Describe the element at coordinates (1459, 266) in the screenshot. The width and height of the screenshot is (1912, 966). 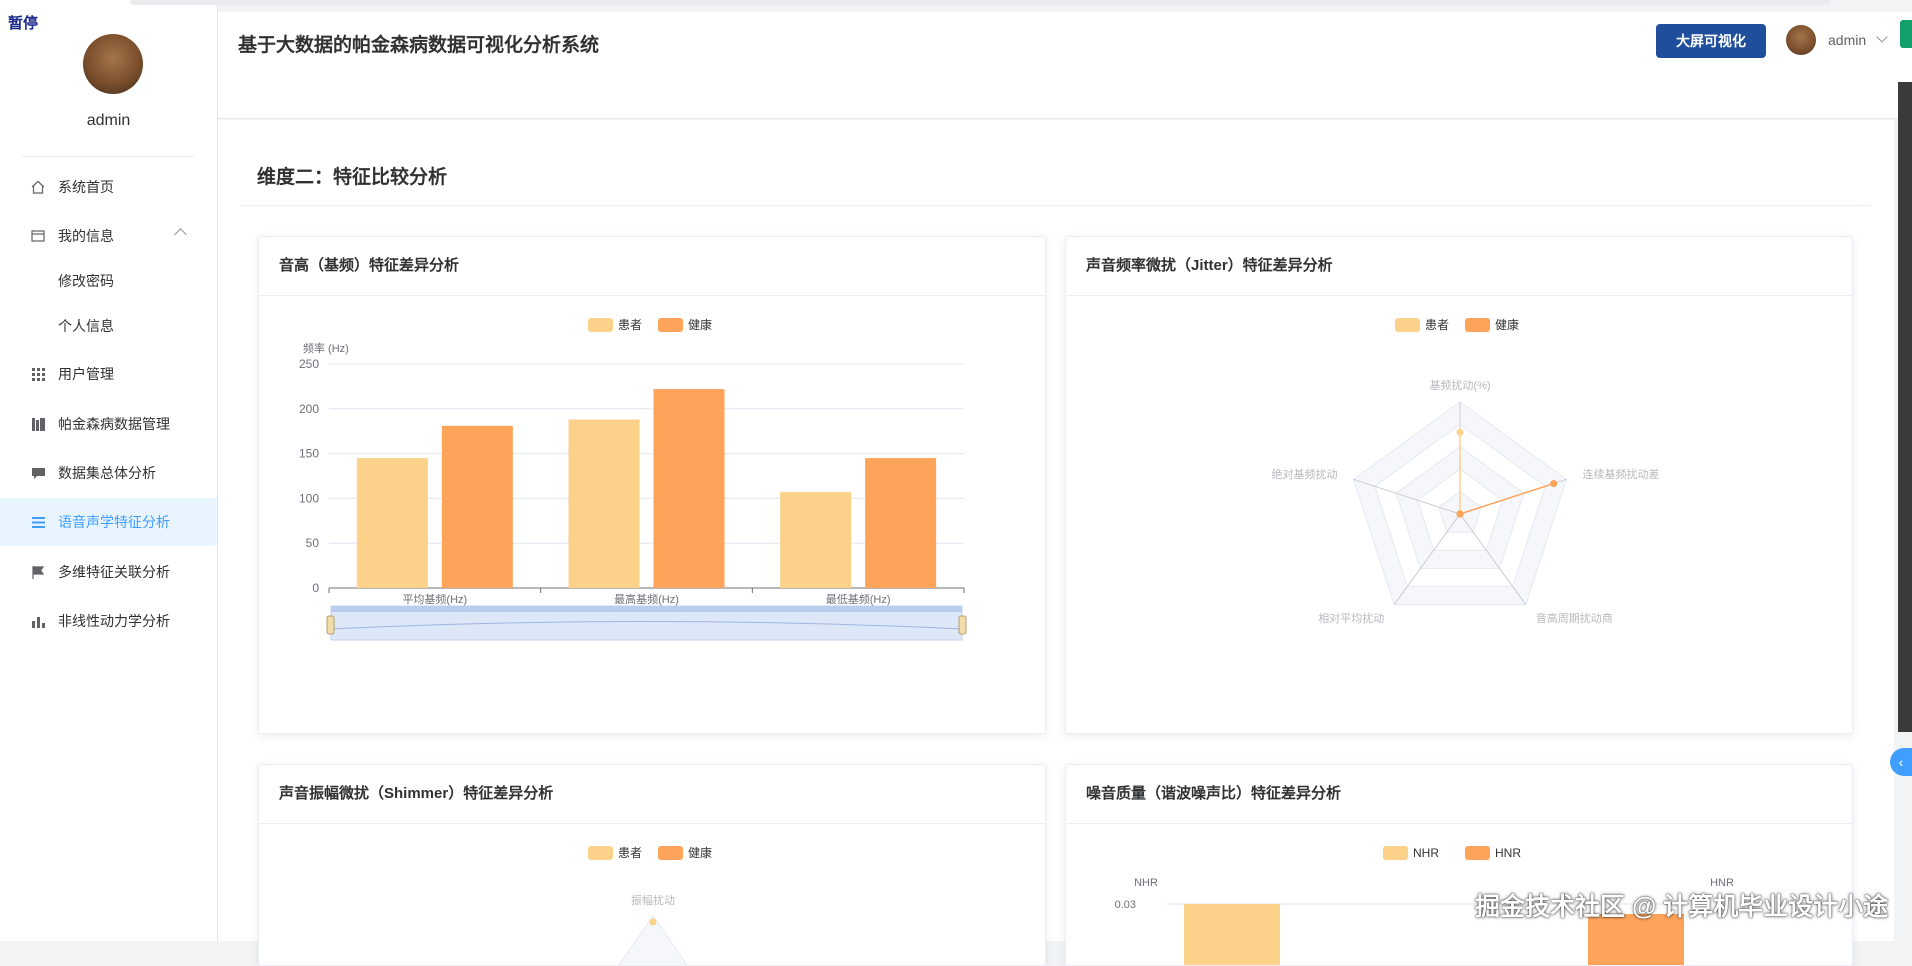
I see `card-title: 声音频率微扰（Jitter）特征差异分析` at that location.